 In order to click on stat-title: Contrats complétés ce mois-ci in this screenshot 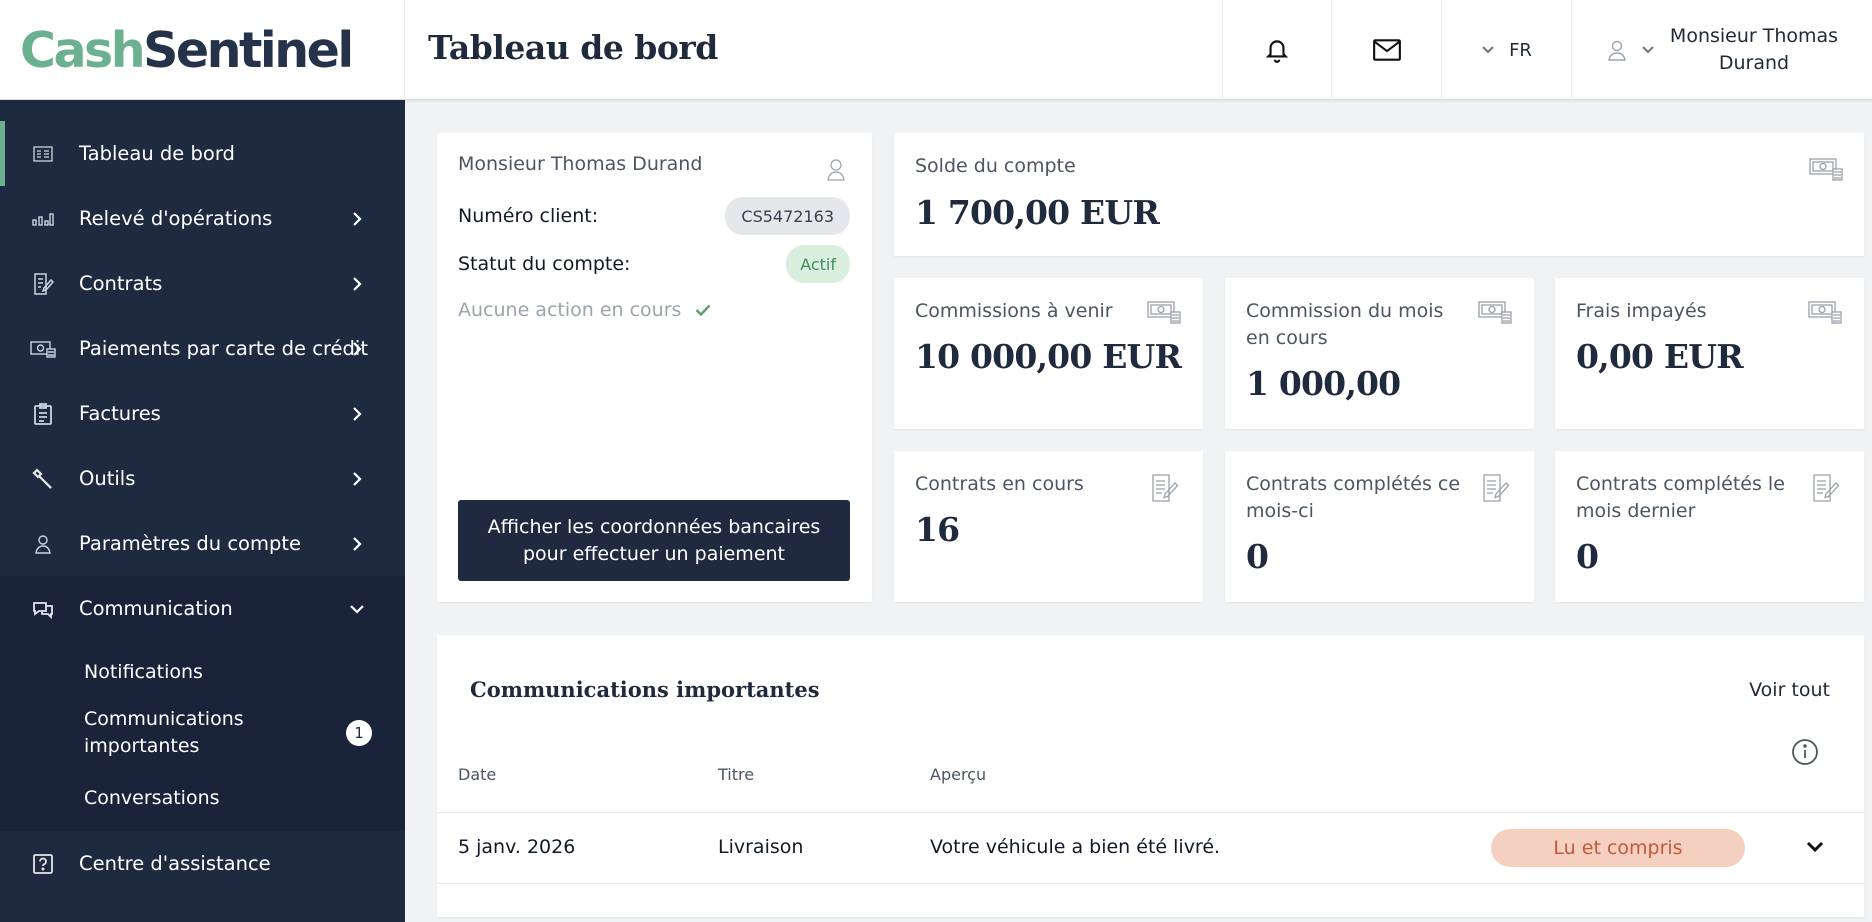, I will do `click(1353, 497)`.